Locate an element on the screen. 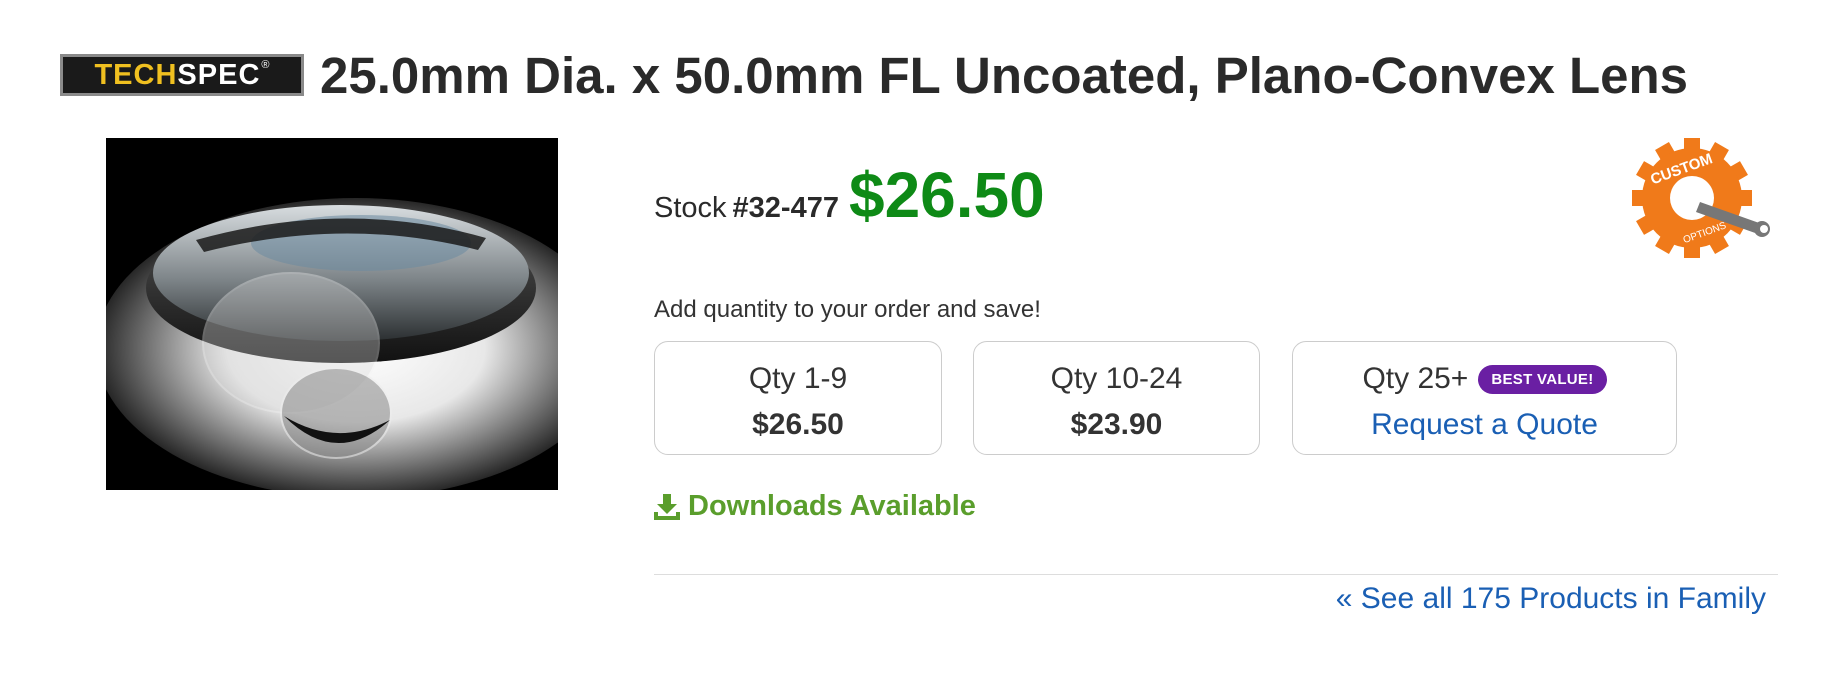 Image resolution: width=1826 pixels, height=678 pixels. price-tier-qty-10-24: Qty 10-24 $23.90 is located at coordinates (1116, 398).